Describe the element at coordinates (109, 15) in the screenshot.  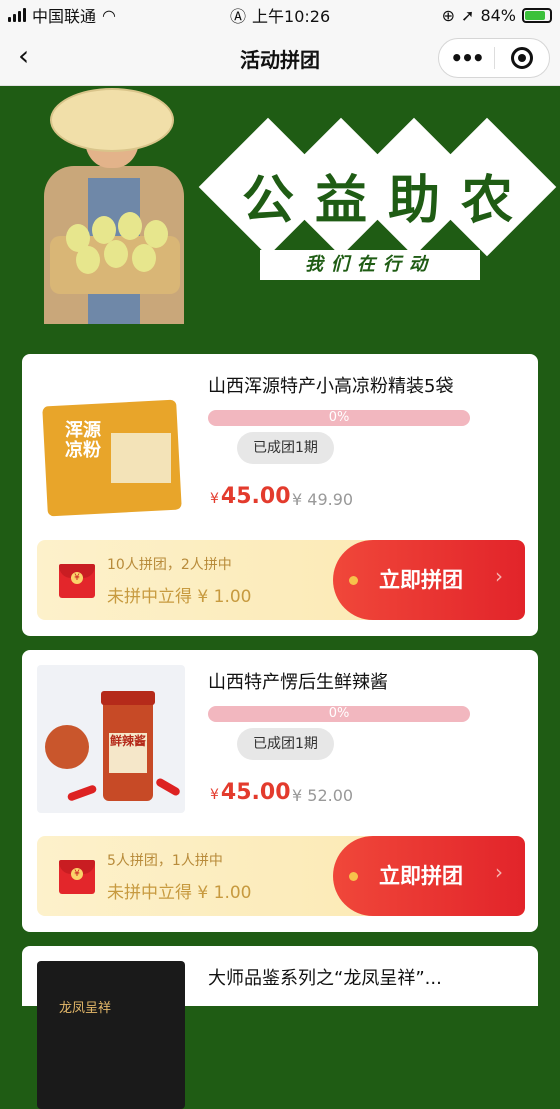
I see `wifi-icon: ◠` at that location.